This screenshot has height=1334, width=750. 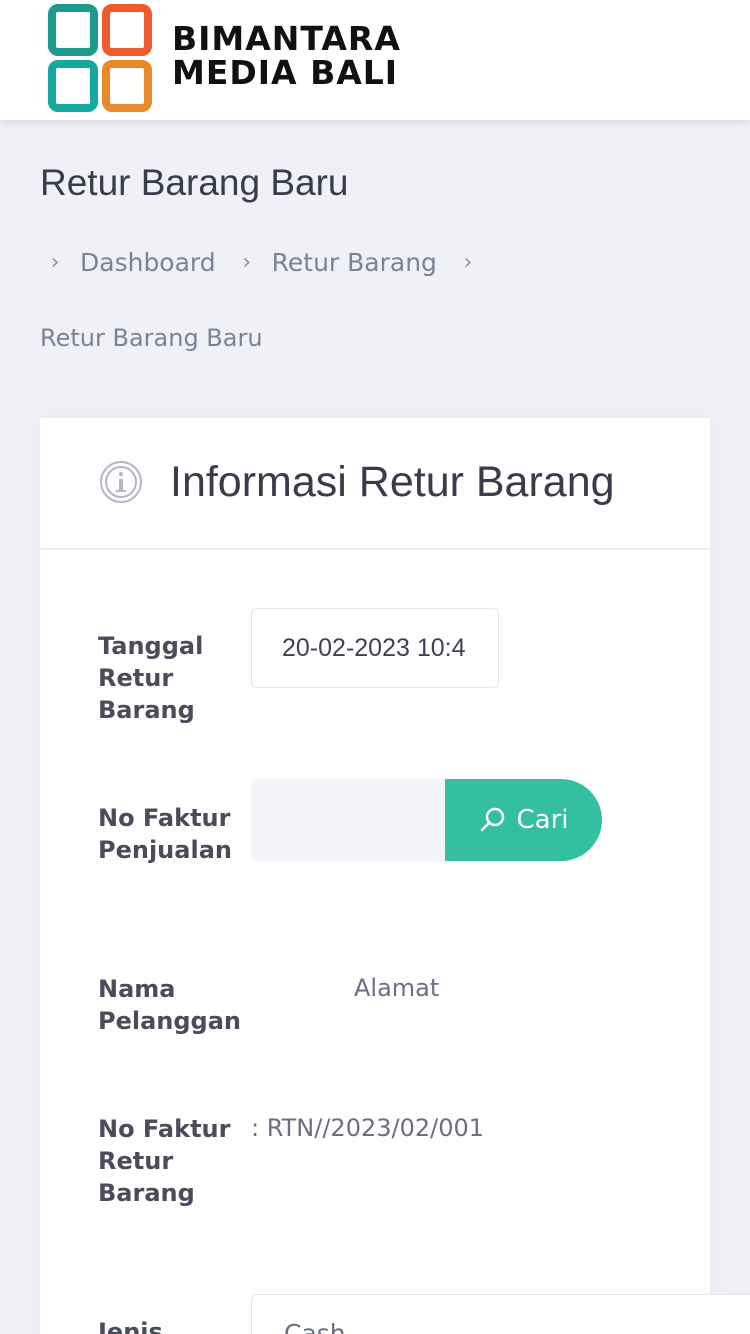 I want to click on faktur-penjualan-label: No Faktur Penjualan, so click(x=165, y=834).